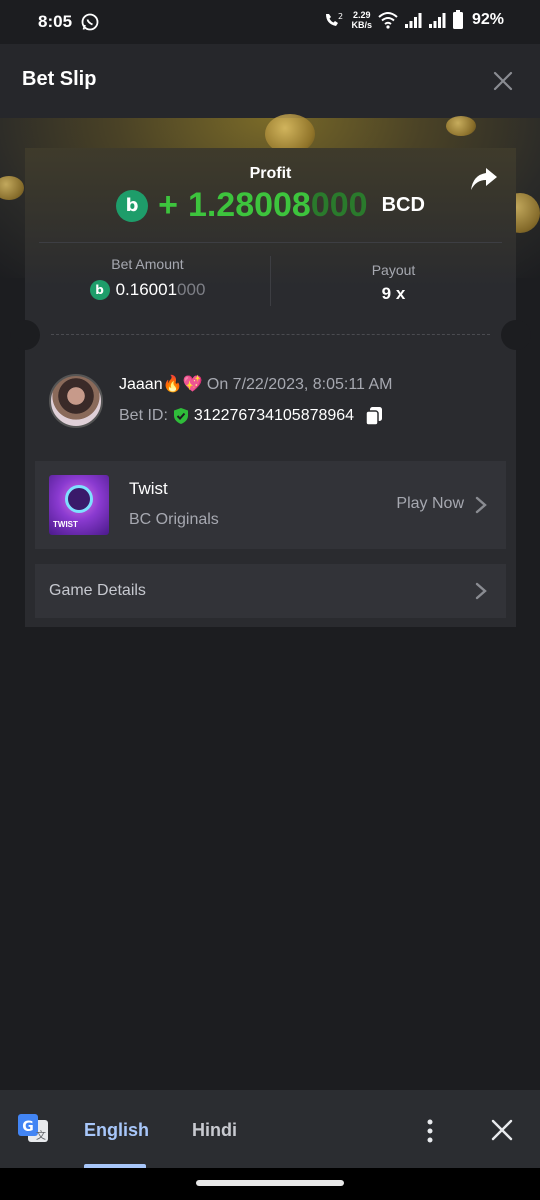  I want to click on bet-date: On 7/22/2023, 8:05:11 AM, so click(299, 384).